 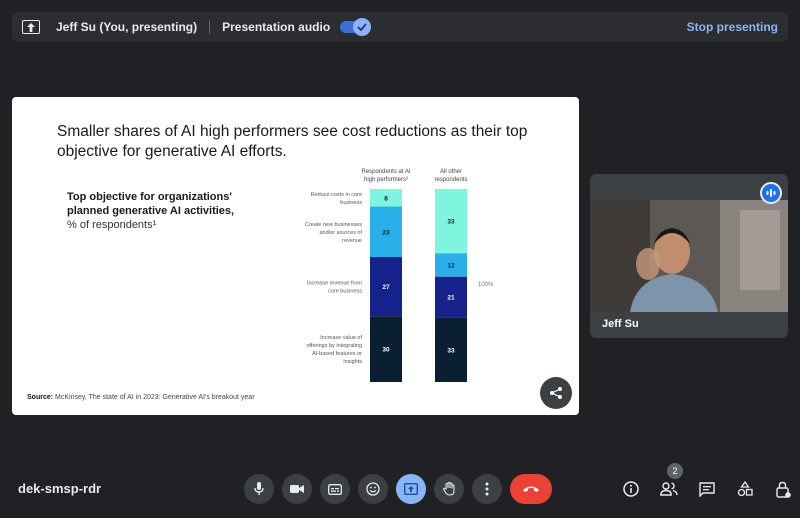 What do you see at coordinates (40, 397) in the screenshot?
I see `source-label: Source:` at bounding box center [40, 397].